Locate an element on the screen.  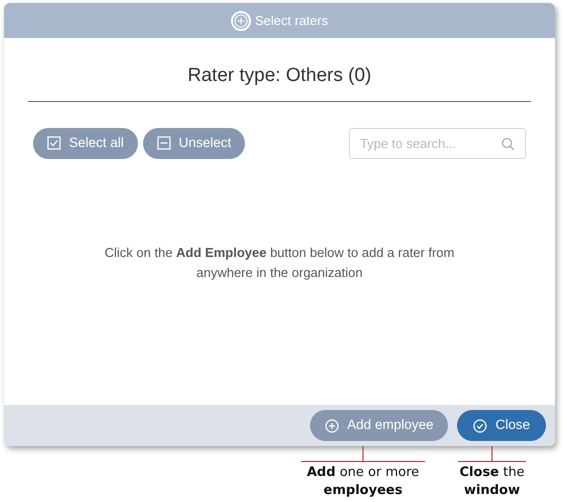
callout-text: Close the window is located at coordinates (492, 482).